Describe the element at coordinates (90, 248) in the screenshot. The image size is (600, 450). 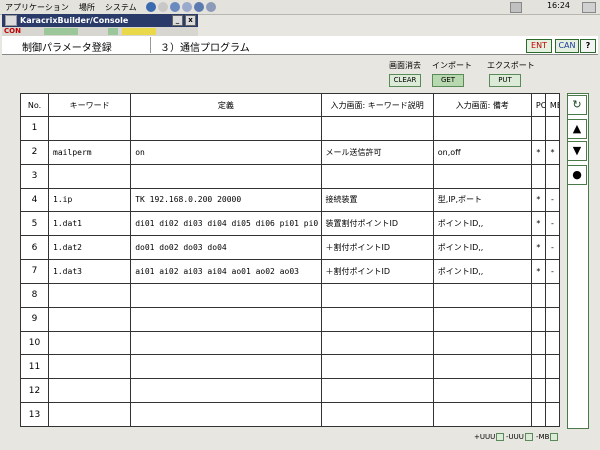
I see `keyword-cell: 1.dat2` at that location.